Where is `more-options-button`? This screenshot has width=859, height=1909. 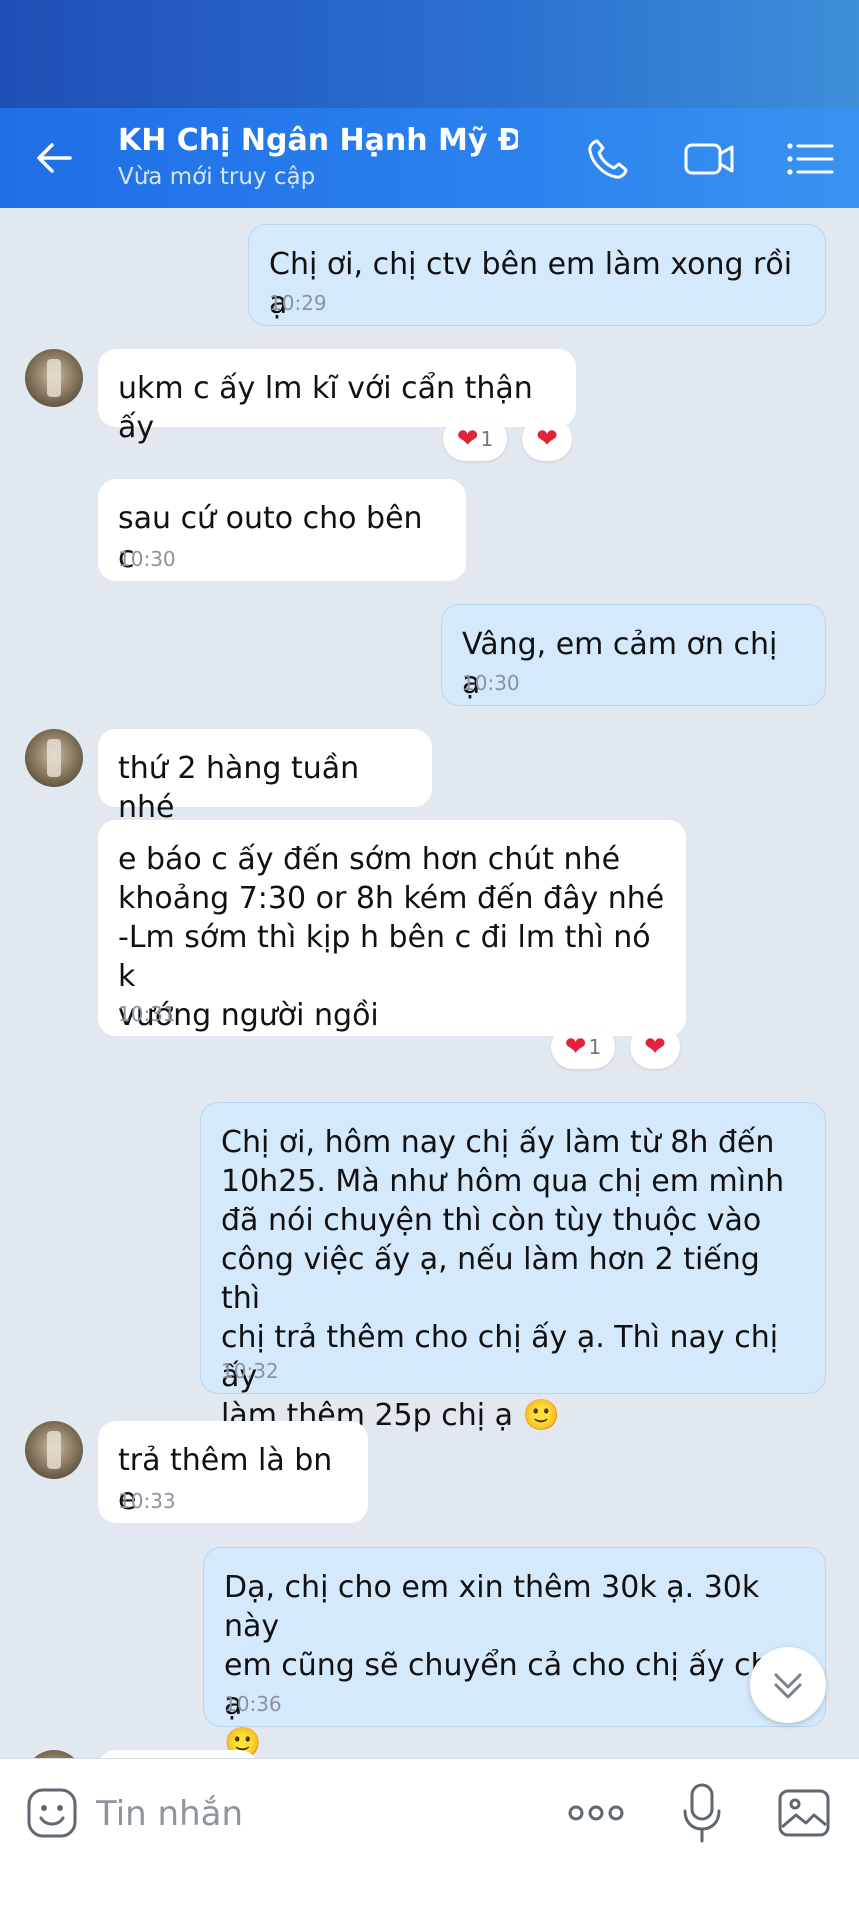 more-options-button is located at coordinates (596, 1813).